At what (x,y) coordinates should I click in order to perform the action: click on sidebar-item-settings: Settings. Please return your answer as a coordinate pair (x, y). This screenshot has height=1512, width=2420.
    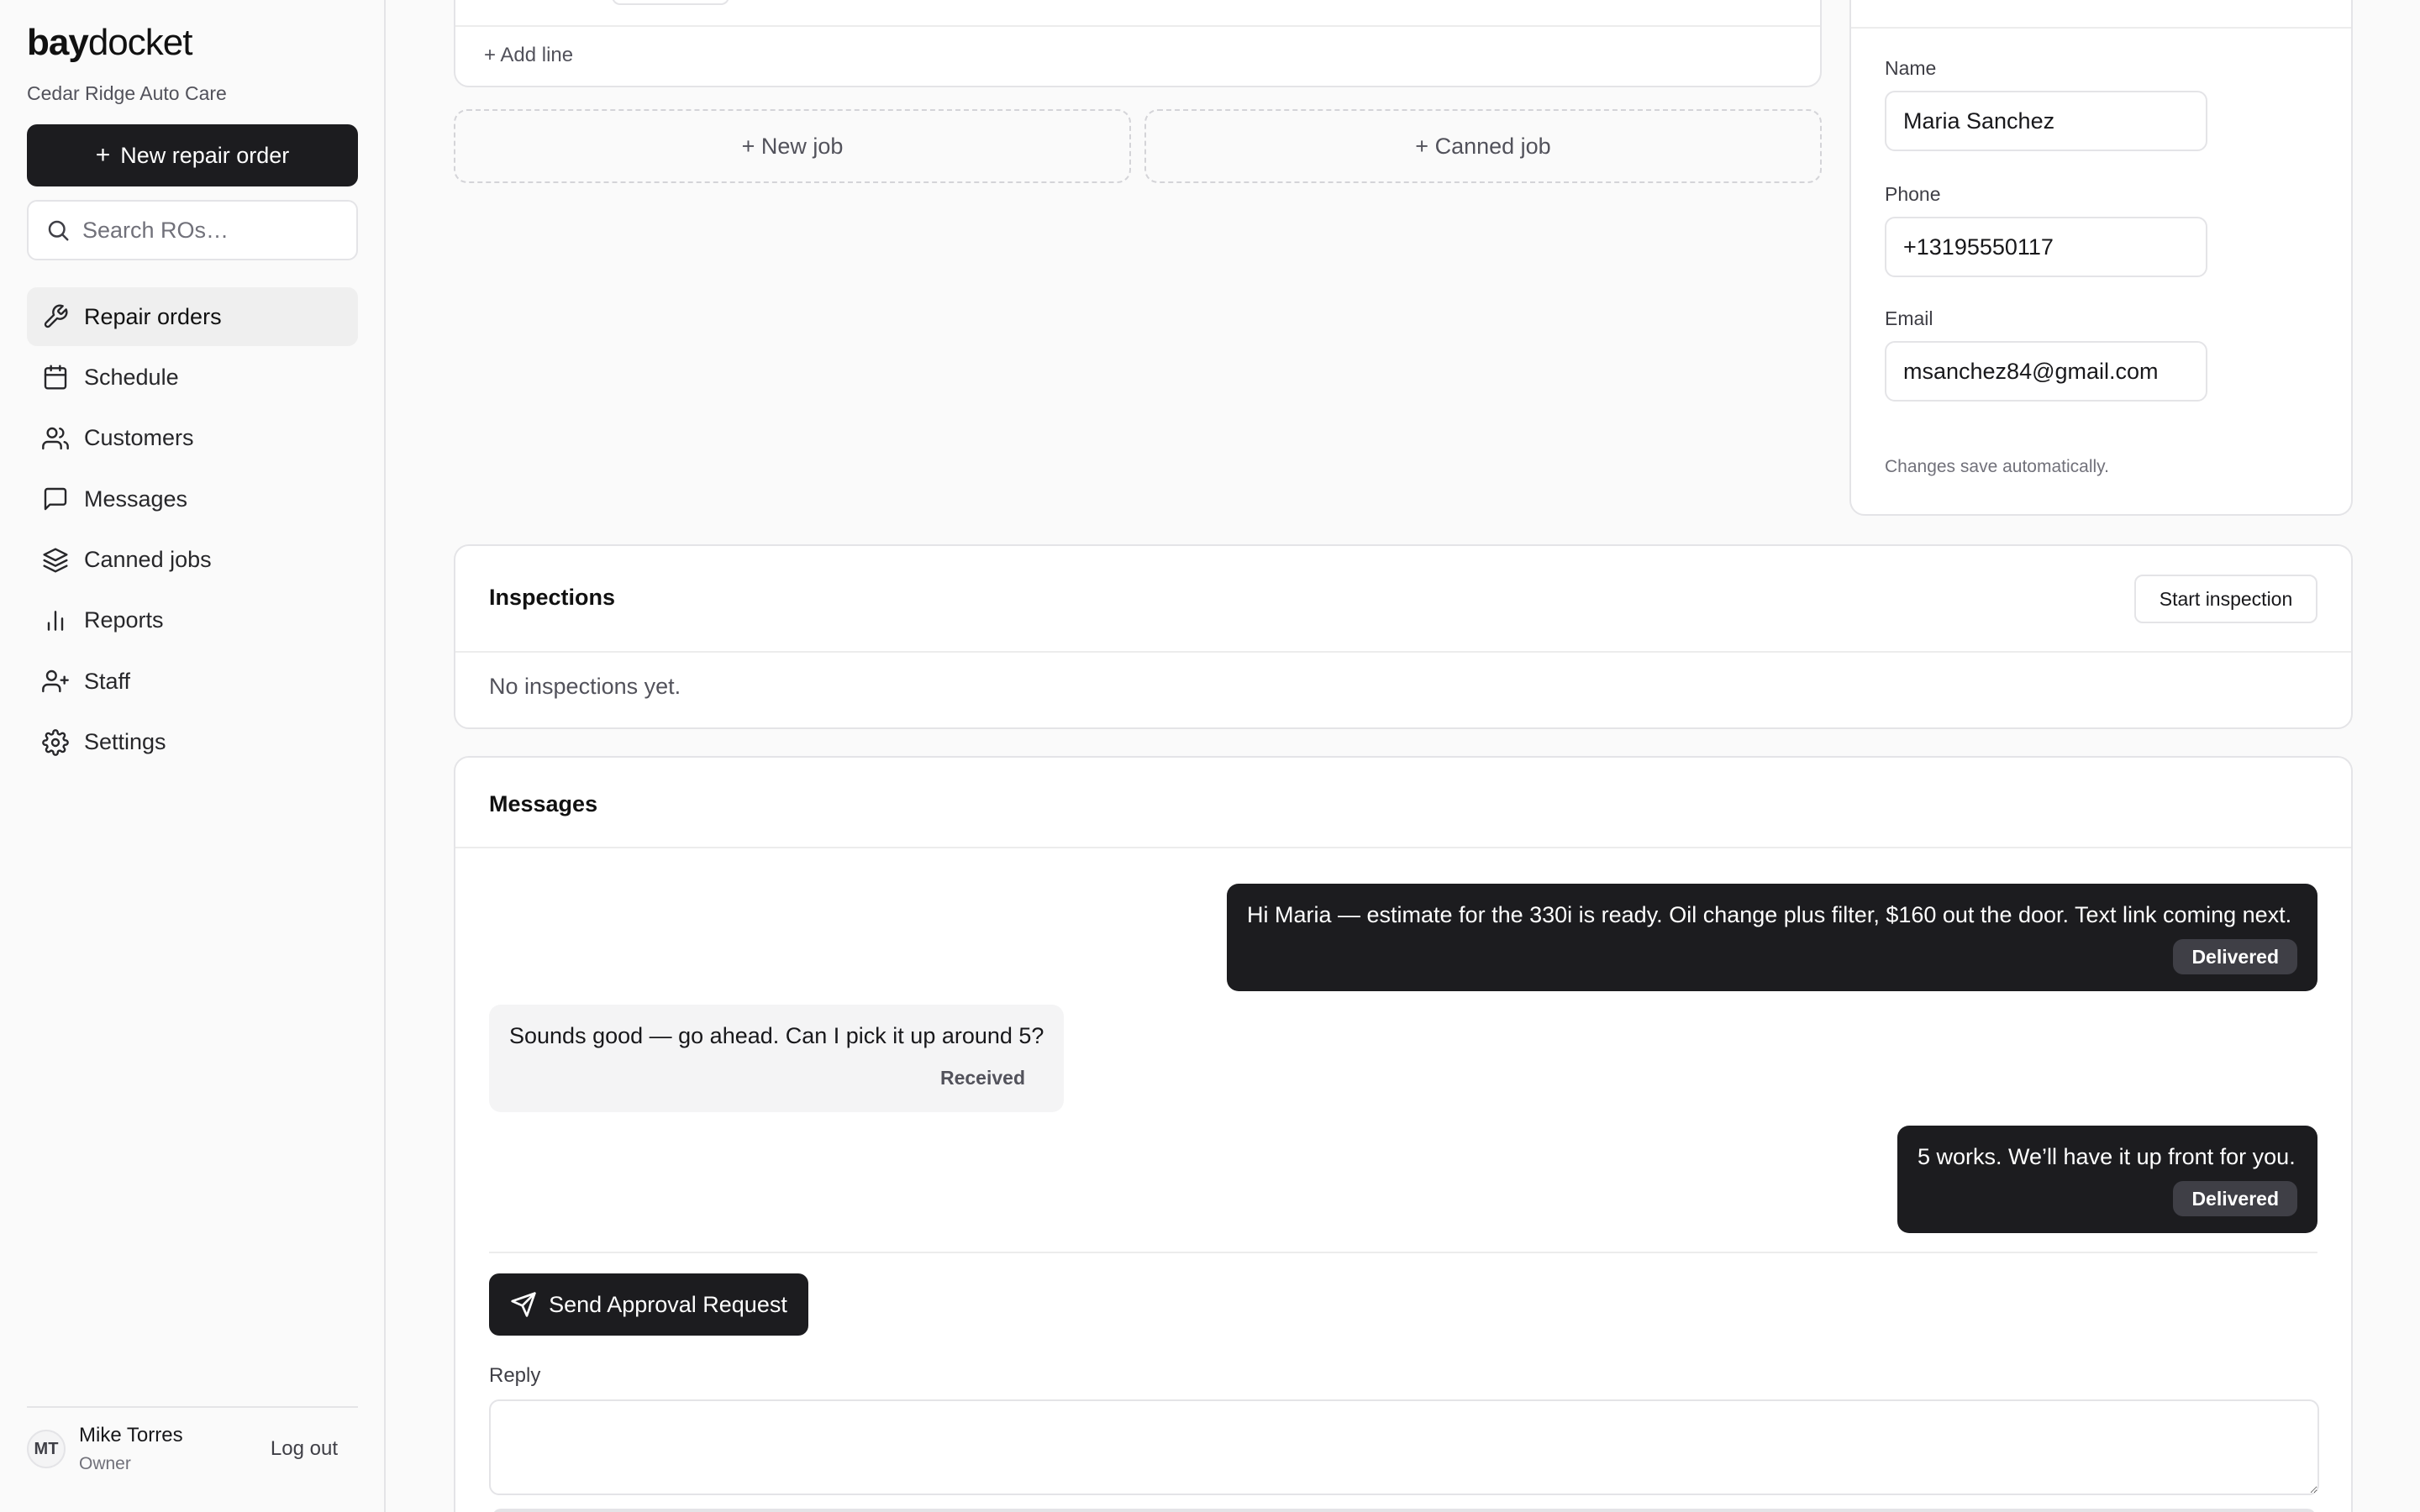
    Looking at the image, I should click on (192, 742).